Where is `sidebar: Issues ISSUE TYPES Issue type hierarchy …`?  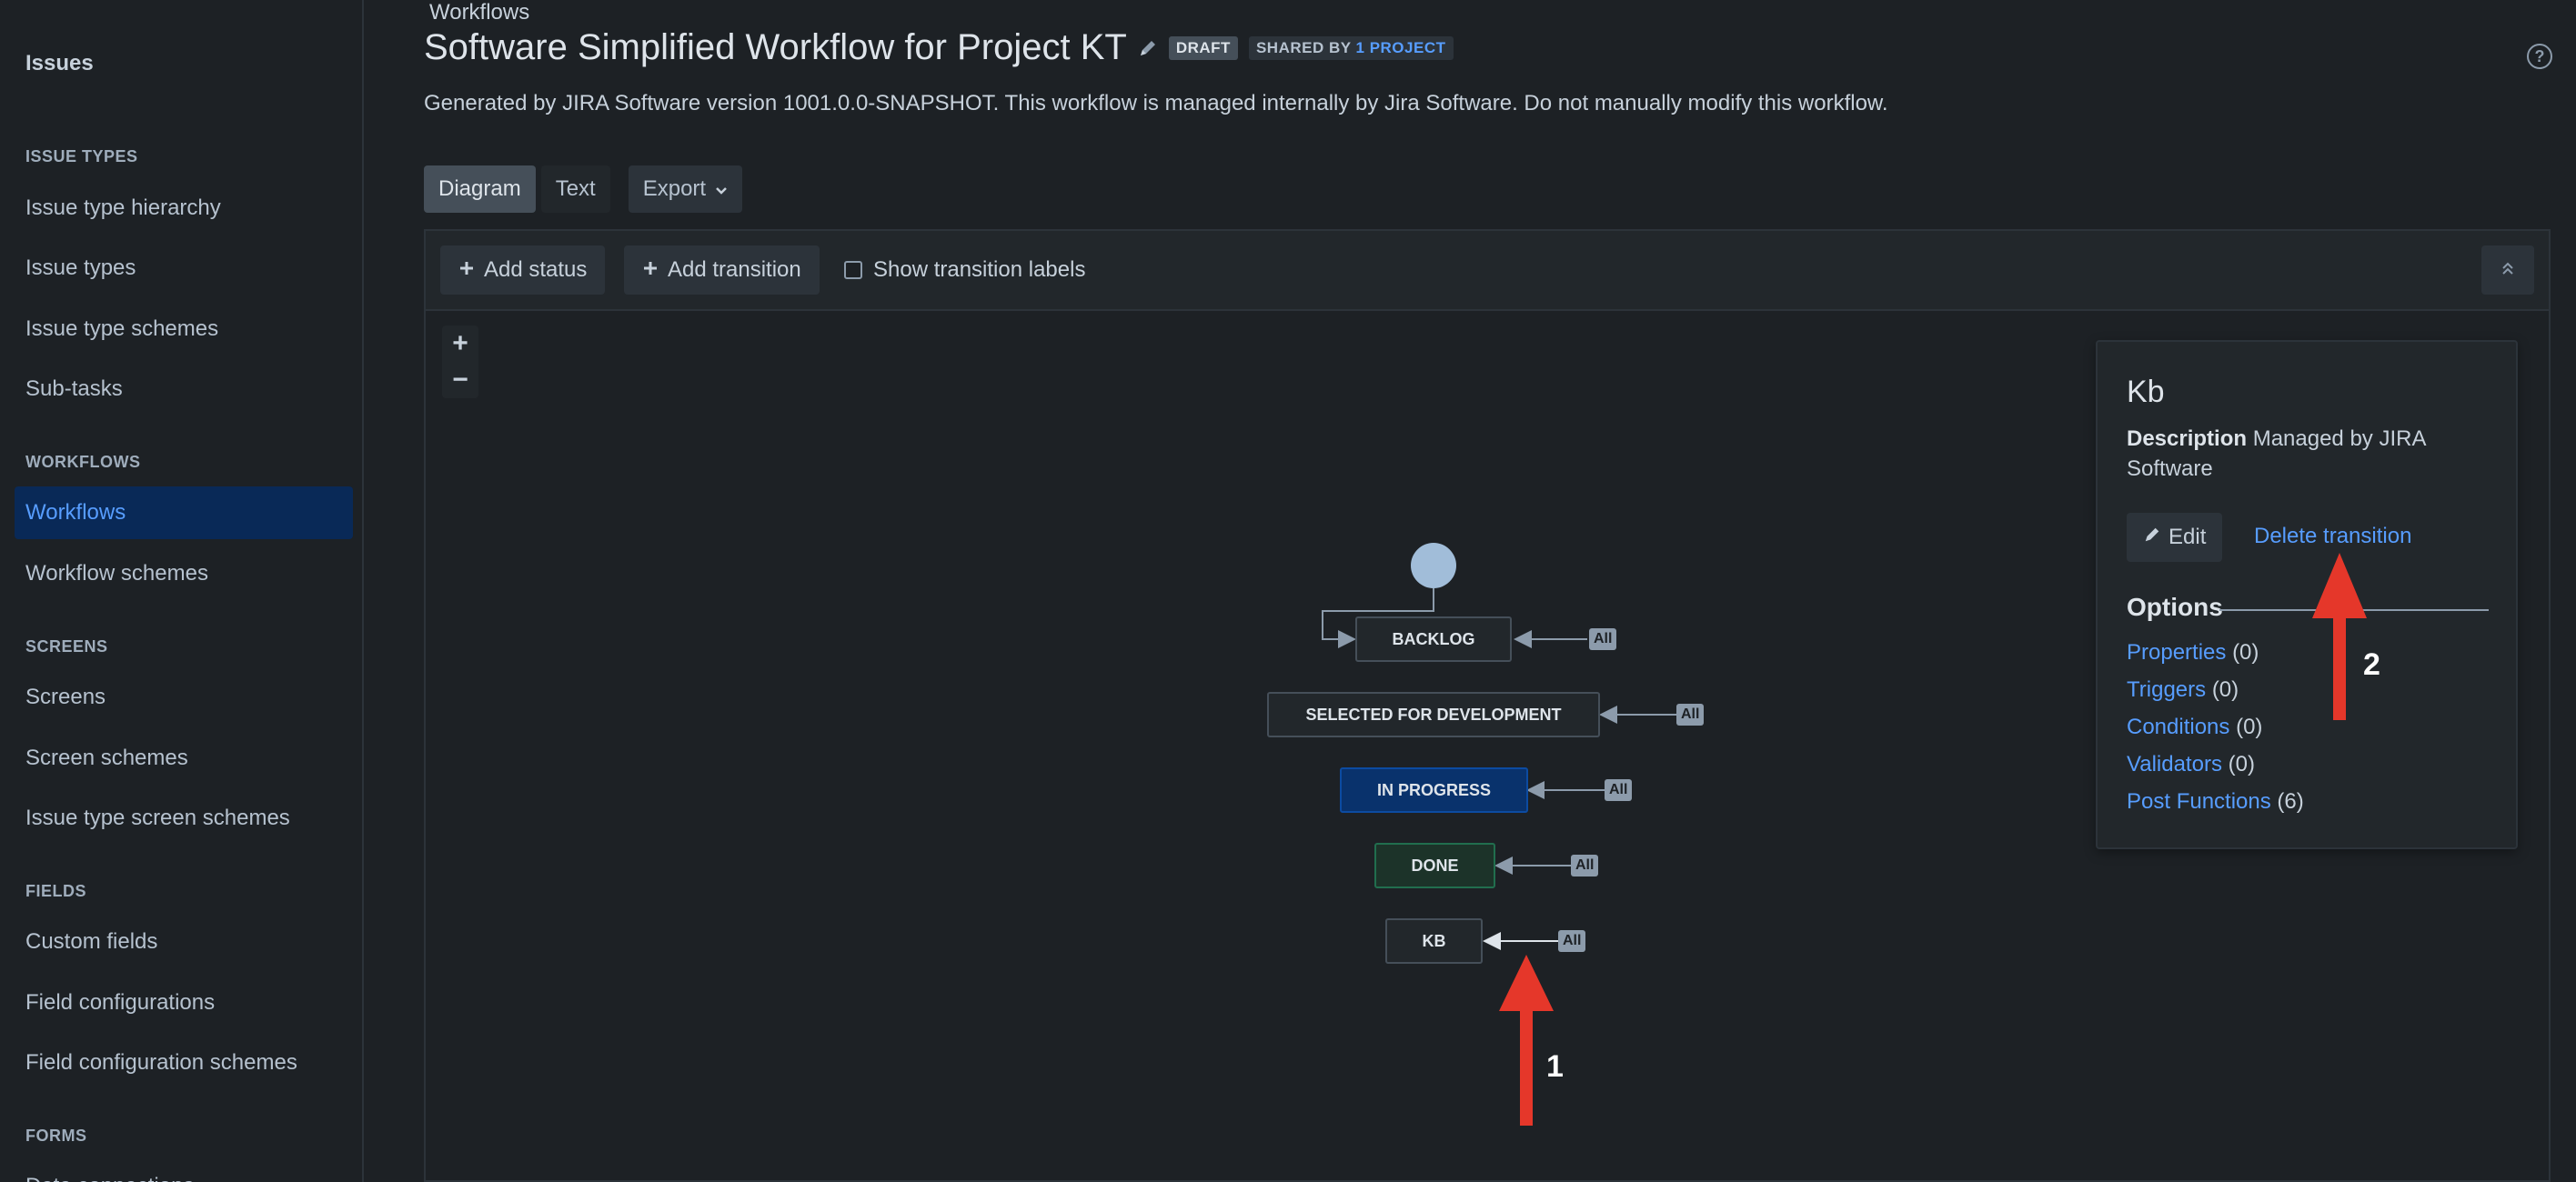 sidebar: Issues ISSUE TYPES Issue type hierarchy … is located at coordinates (182, 591).